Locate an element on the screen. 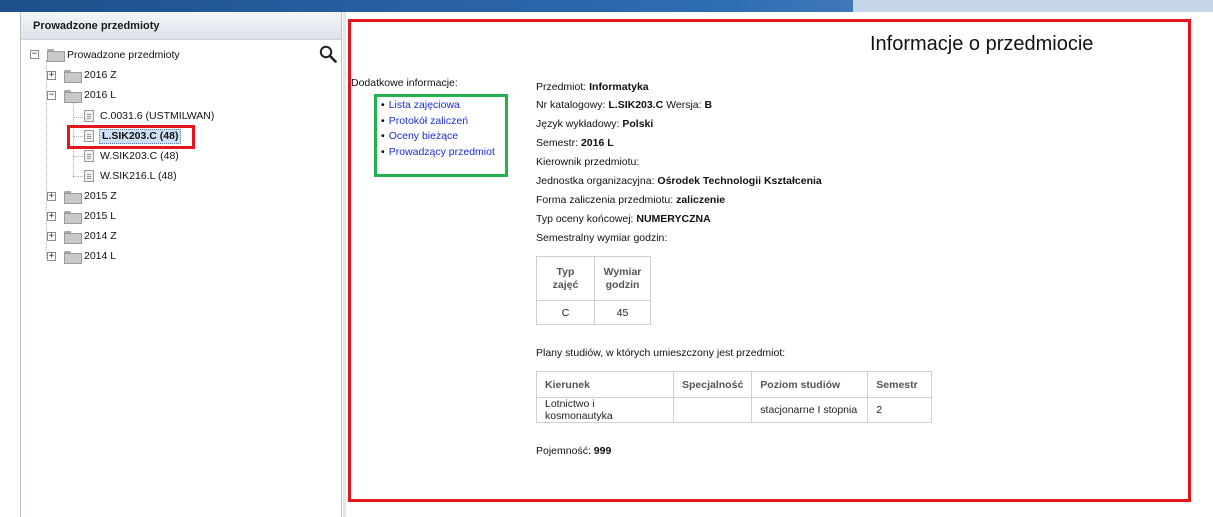 The image size is (1213, 517). info-course-manager: Kierownik przedmiotu: is located at coordinates (588, 162).